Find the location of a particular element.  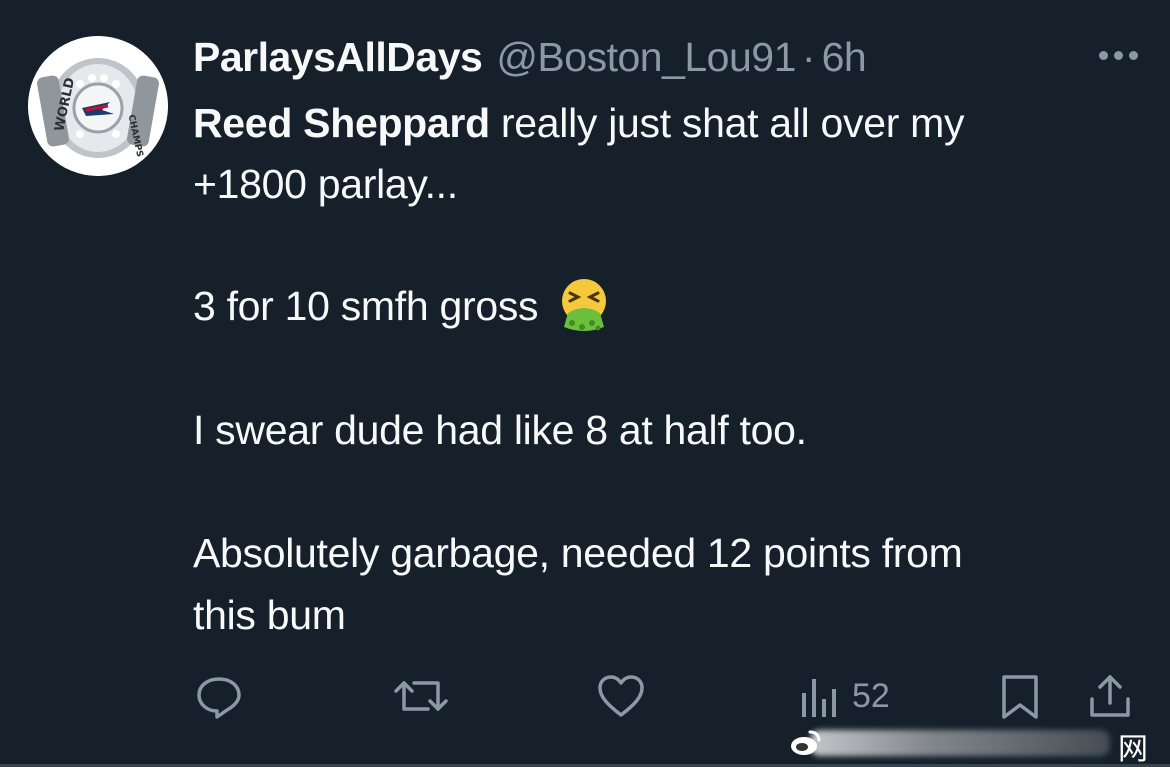

share-icon is located at coordinates (1110, 696).